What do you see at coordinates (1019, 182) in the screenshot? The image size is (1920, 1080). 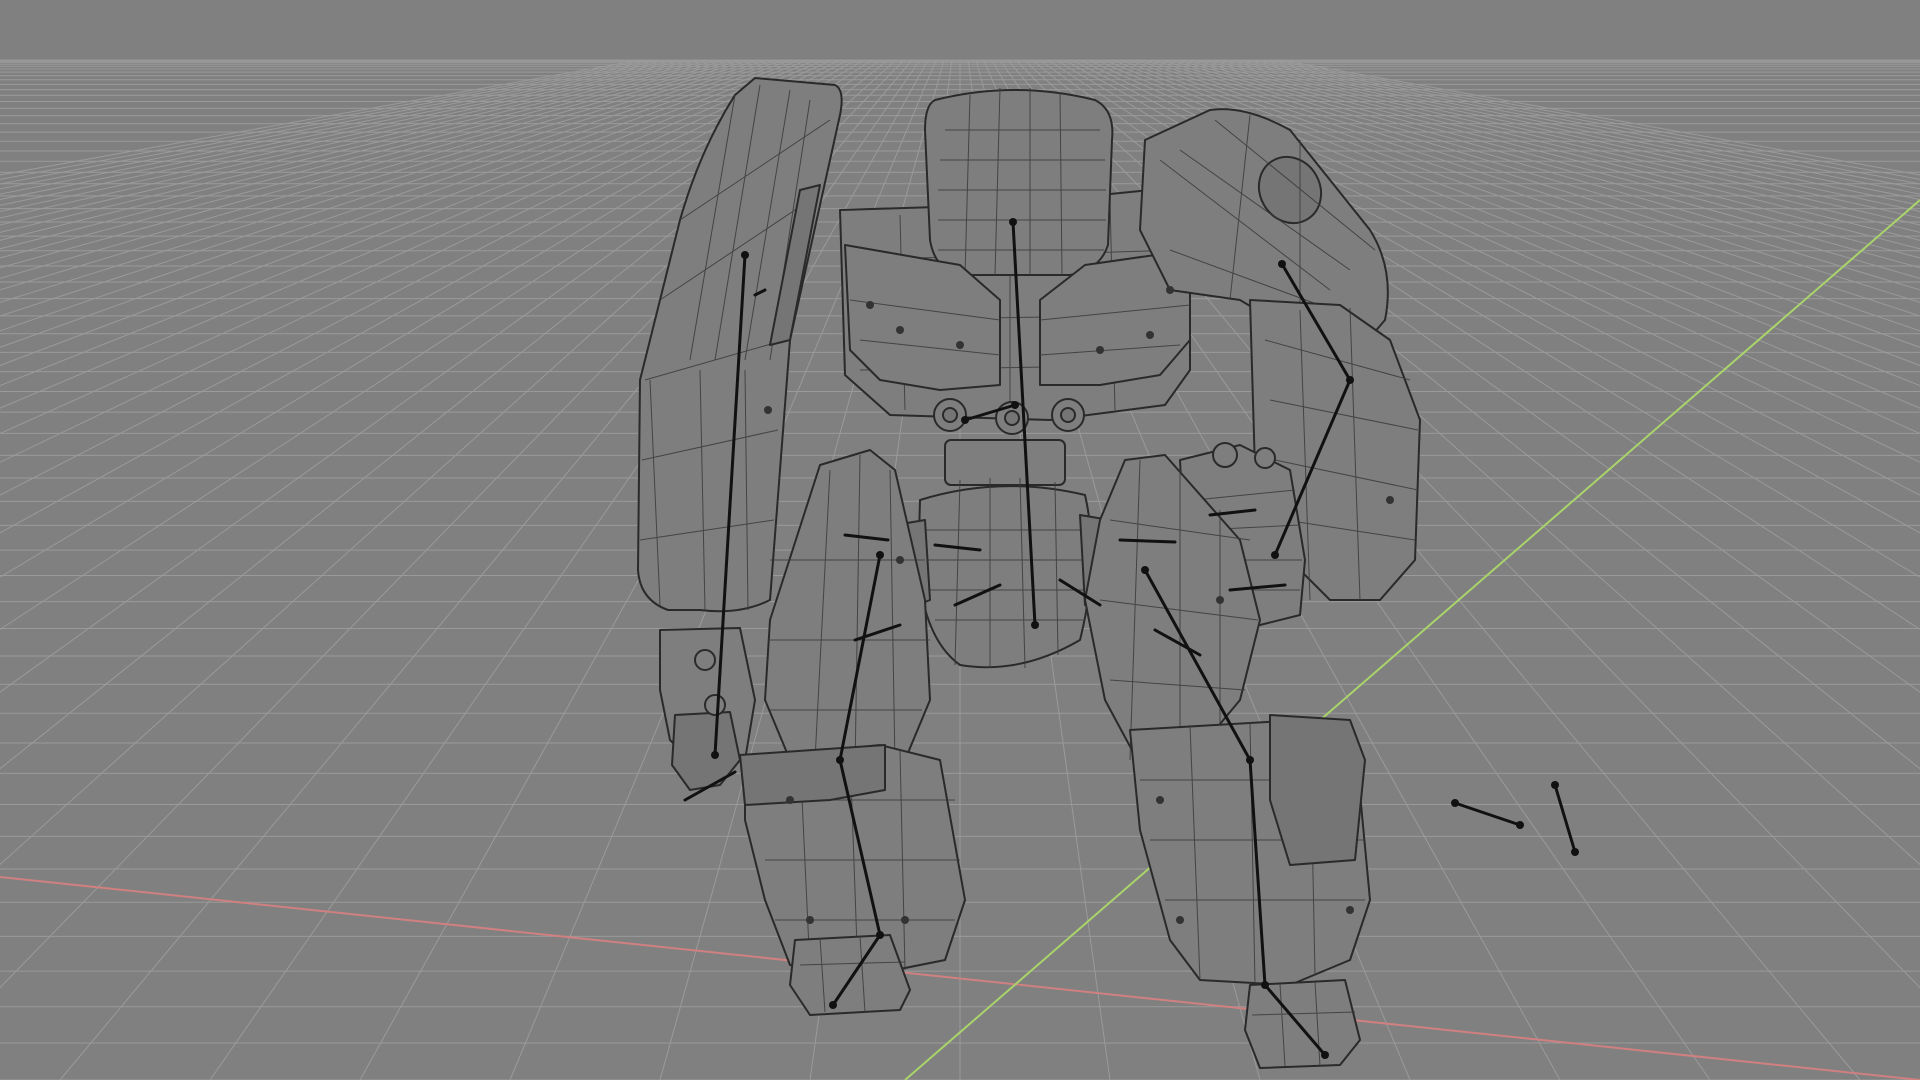 I see `head-cockpit` at bounding box center [1019, 182].